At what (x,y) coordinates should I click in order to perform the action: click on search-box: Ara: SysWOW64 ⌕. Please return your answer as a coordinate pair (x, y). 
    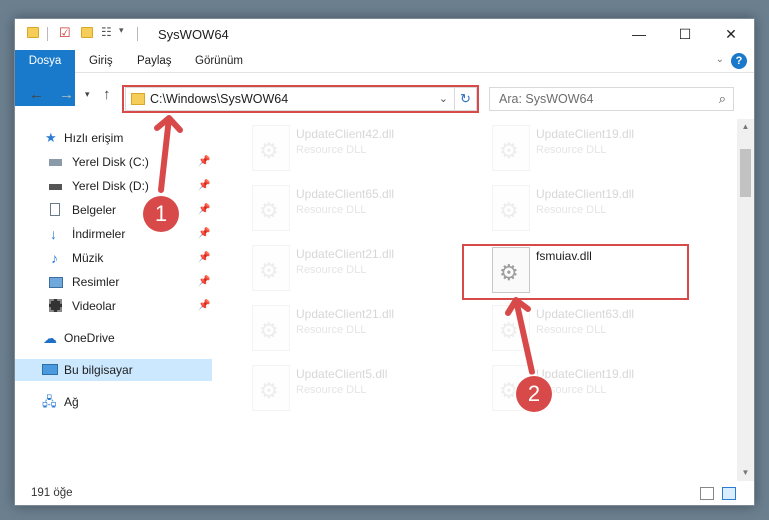
    Looking at the image, I should click on (611, 99).